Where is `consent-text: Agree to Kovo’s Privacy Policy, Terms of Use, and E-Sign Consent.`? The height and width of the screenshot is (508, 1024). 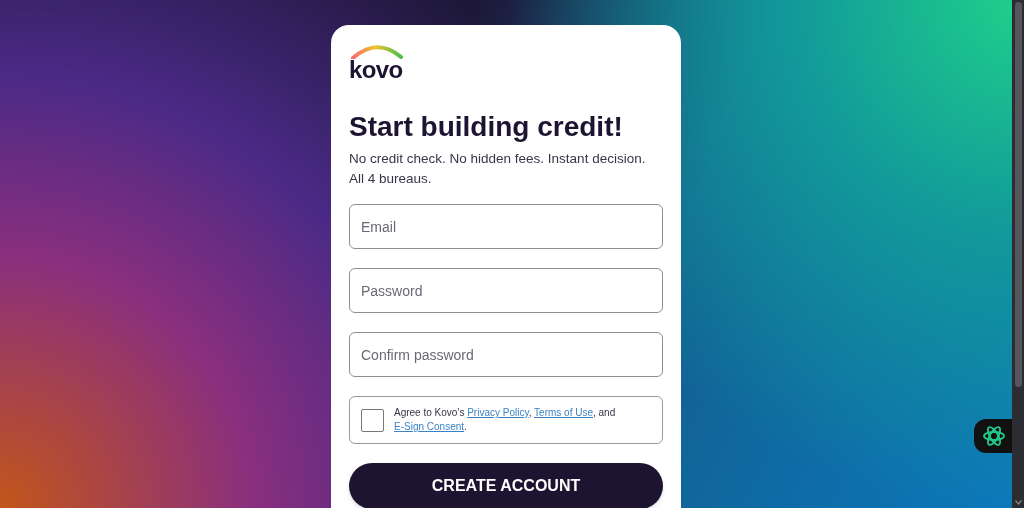 consent-text: Agree to Kovo’s Privacy Policy, Terms of Use, and E-Sign Consent. is located at coordinates (505, 420).